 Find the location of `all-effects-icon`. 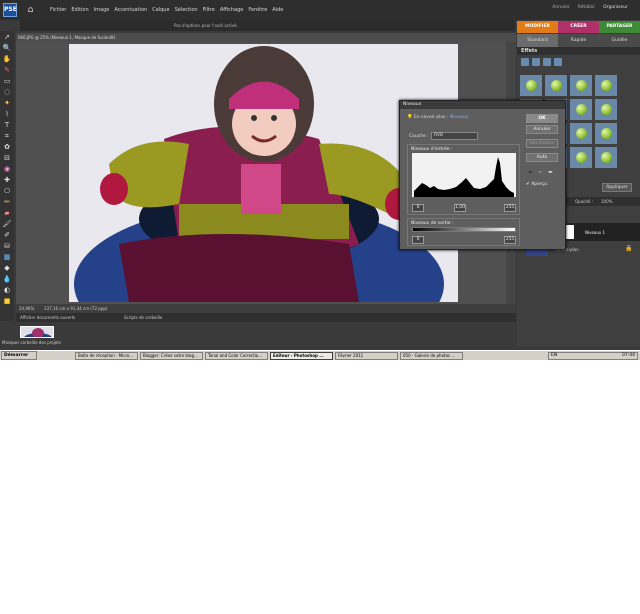

all-effects-icon is located at coordinates (558, 62).